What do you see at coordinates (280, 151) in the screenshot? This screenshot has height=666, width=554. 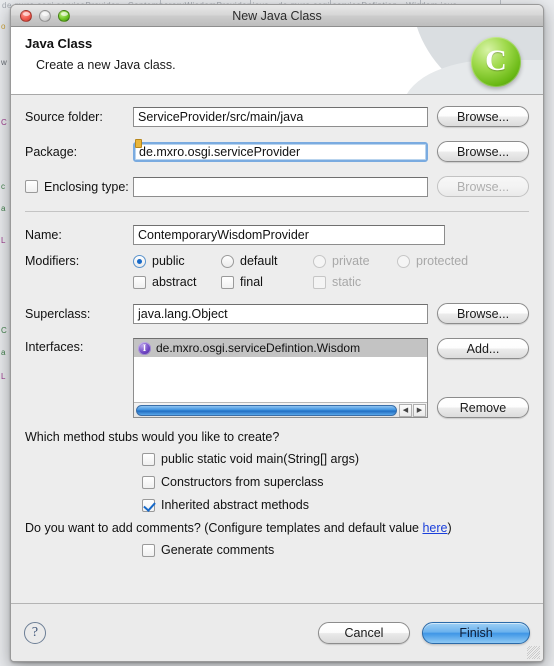 I see `package-input: de.mxro.osgi.serviceProvider` at bounding box center [280, 151].